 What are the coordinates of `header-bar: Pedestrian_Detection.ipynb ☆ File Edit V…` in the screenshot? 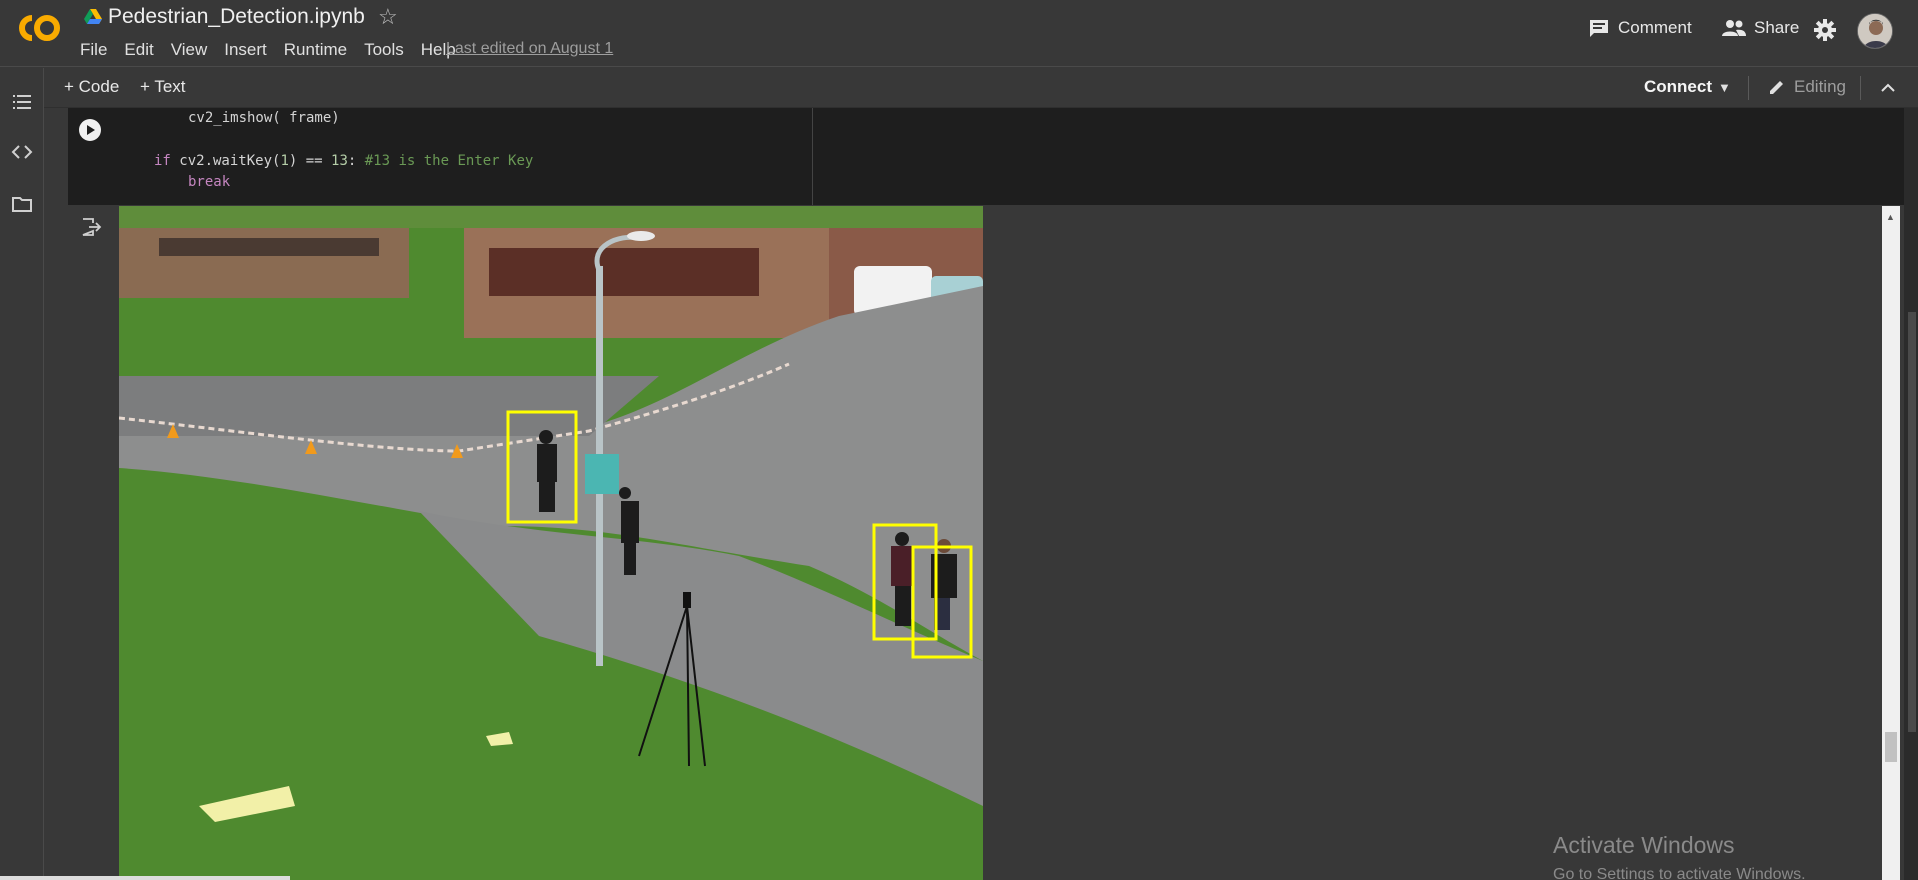 It's located at (959, 33).